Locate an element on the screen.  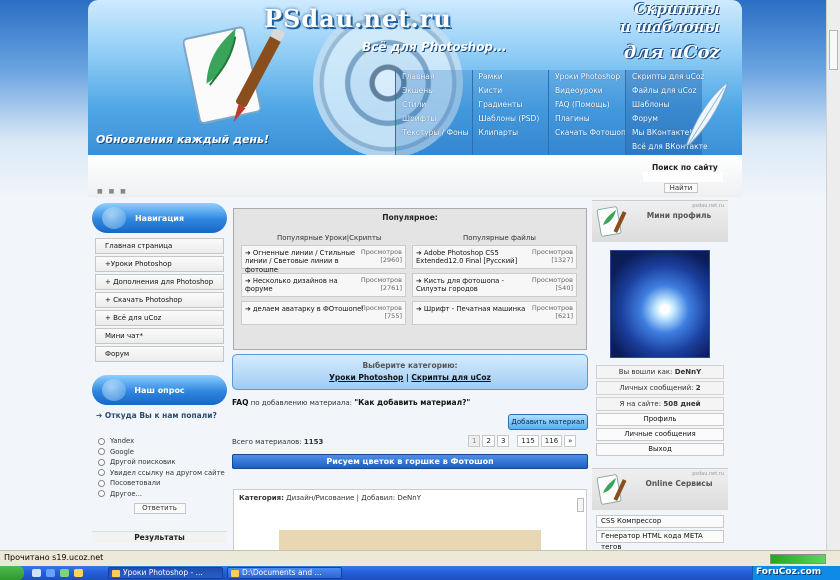
page-link: 3 is located at coordinates (503, 441).